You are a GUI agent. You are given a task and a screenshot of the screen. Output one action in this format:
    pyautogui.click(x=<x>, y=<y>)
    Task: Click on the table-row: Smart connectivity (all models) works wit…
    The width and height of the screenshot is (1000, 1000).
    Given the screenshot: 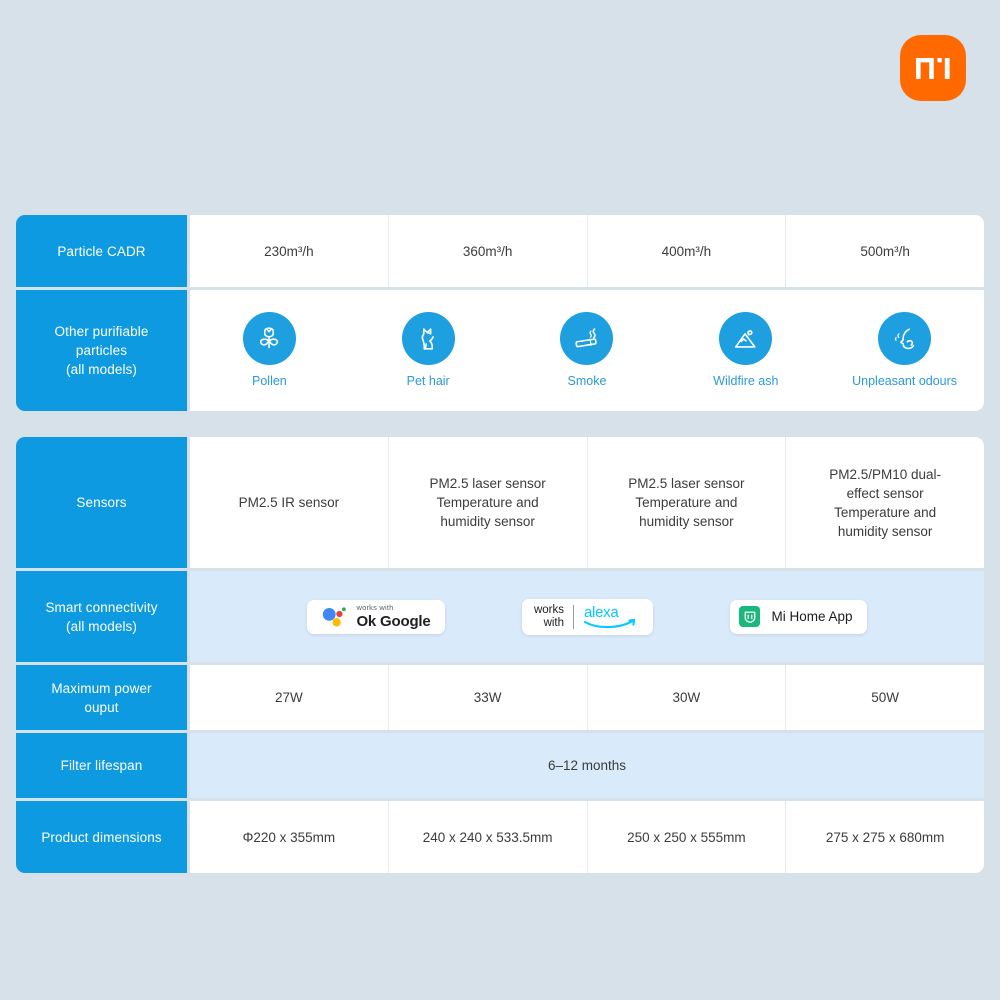 What is the action you would take?
    pyautogui.click(x=500, y=616)
    